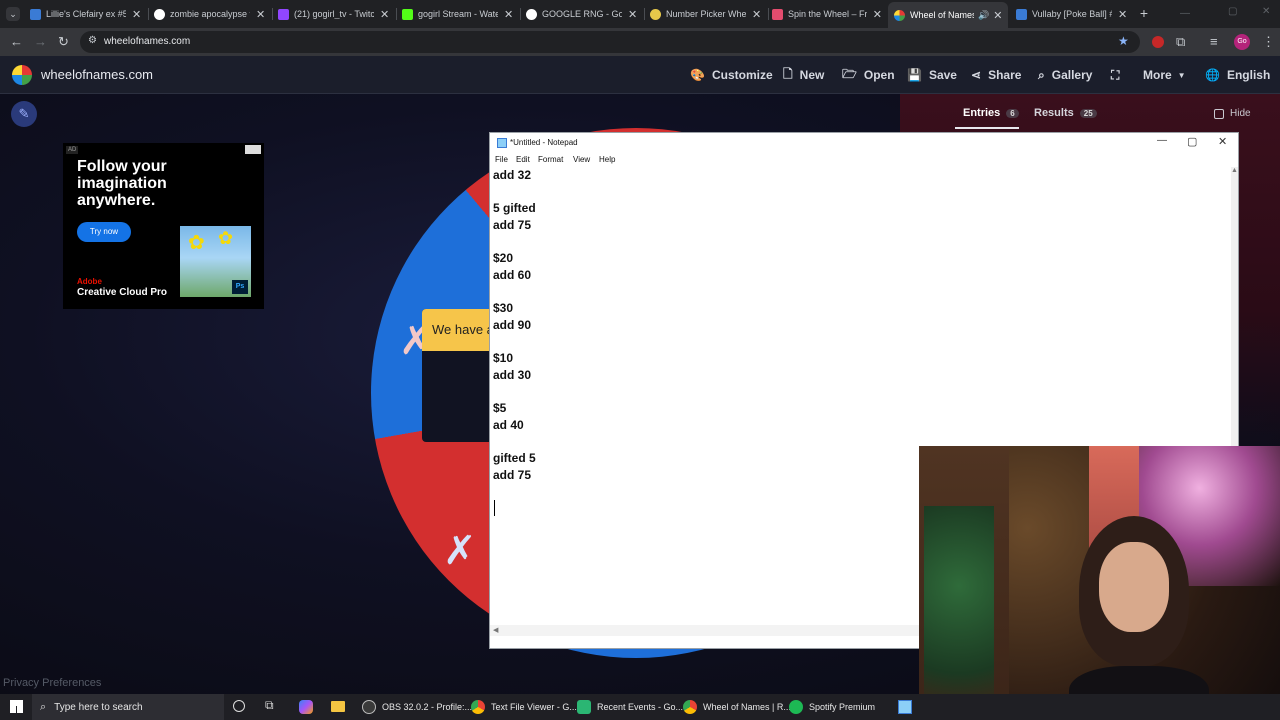 This screenshot has height=720, width=1280. I want to click on browser-tab: zombie apocalypse fi ✕, so click(210, 14).